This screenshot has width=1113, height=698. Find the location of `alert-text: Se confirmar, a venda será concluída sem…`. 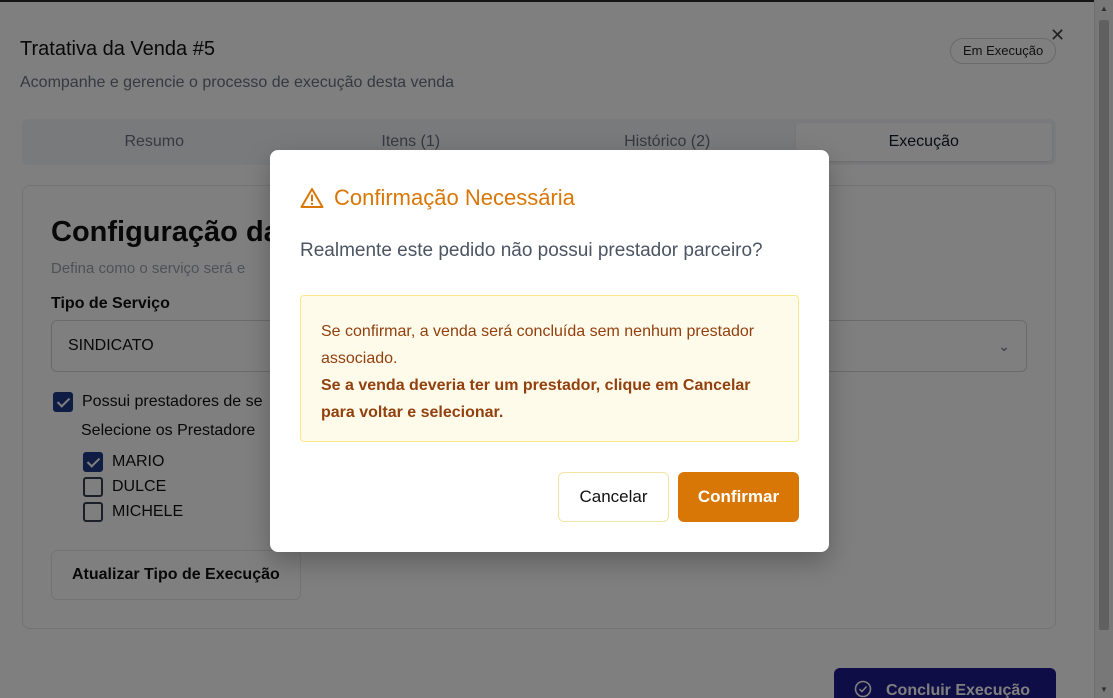

alert-text: Se confirmar, a venda será concluída sem… is located at coordinates (538, 345).